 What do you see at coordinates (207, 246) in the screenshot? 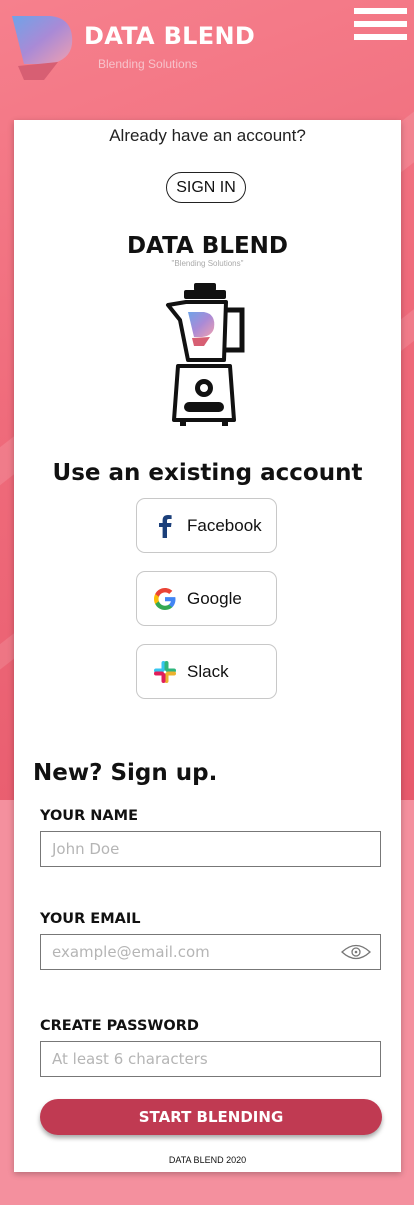
I see `logo-title: DATA BLEND` at bounding box center [207, 246].